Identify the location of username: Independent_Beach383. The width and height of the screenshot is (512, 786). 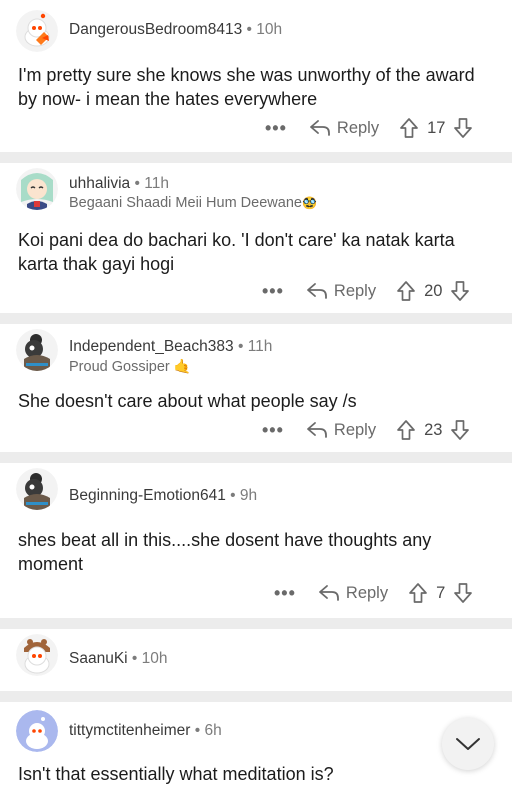
(151, 346).